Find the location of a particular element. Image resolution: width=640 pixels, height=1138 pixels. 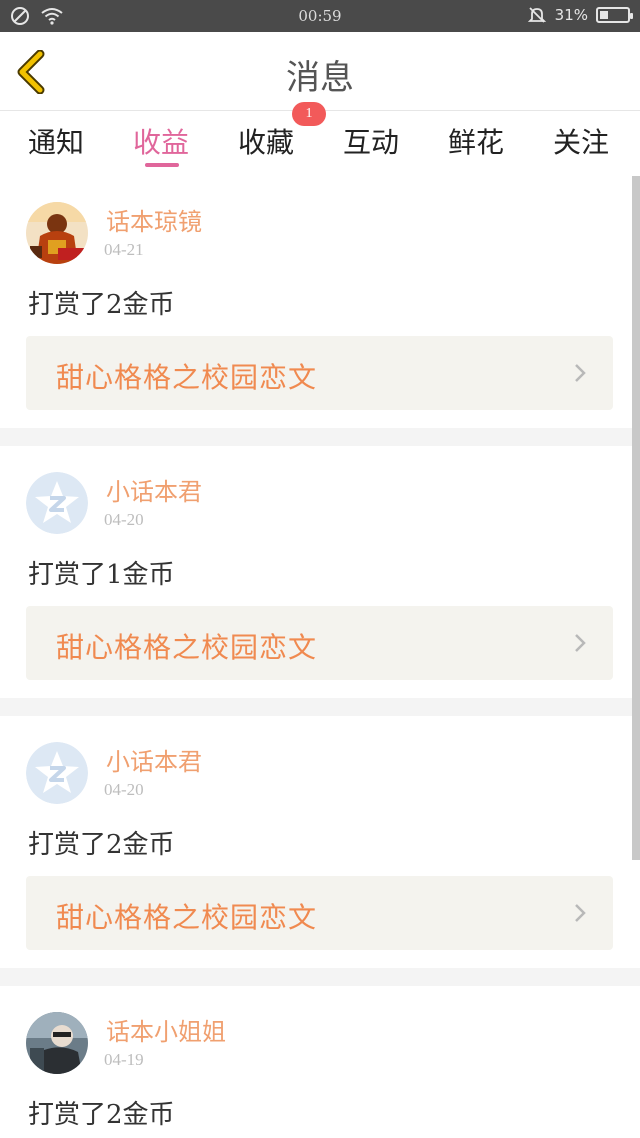

tab-flowers: 鲜花 is located at coordinates (476, 141).